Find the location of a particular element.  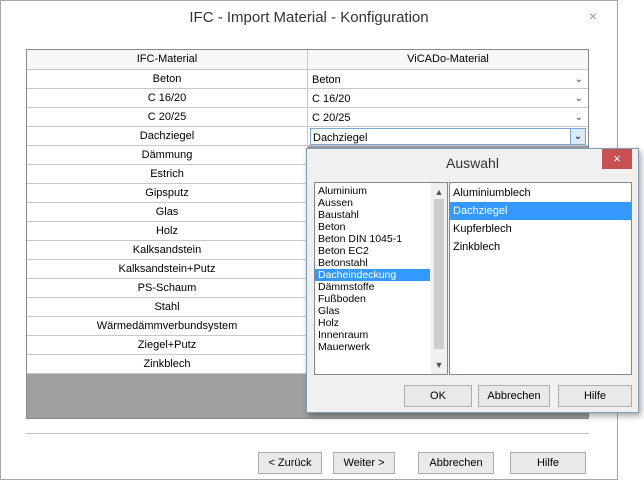

ifc-material-cell: C 16/20 is located at coordinates (167, 98).